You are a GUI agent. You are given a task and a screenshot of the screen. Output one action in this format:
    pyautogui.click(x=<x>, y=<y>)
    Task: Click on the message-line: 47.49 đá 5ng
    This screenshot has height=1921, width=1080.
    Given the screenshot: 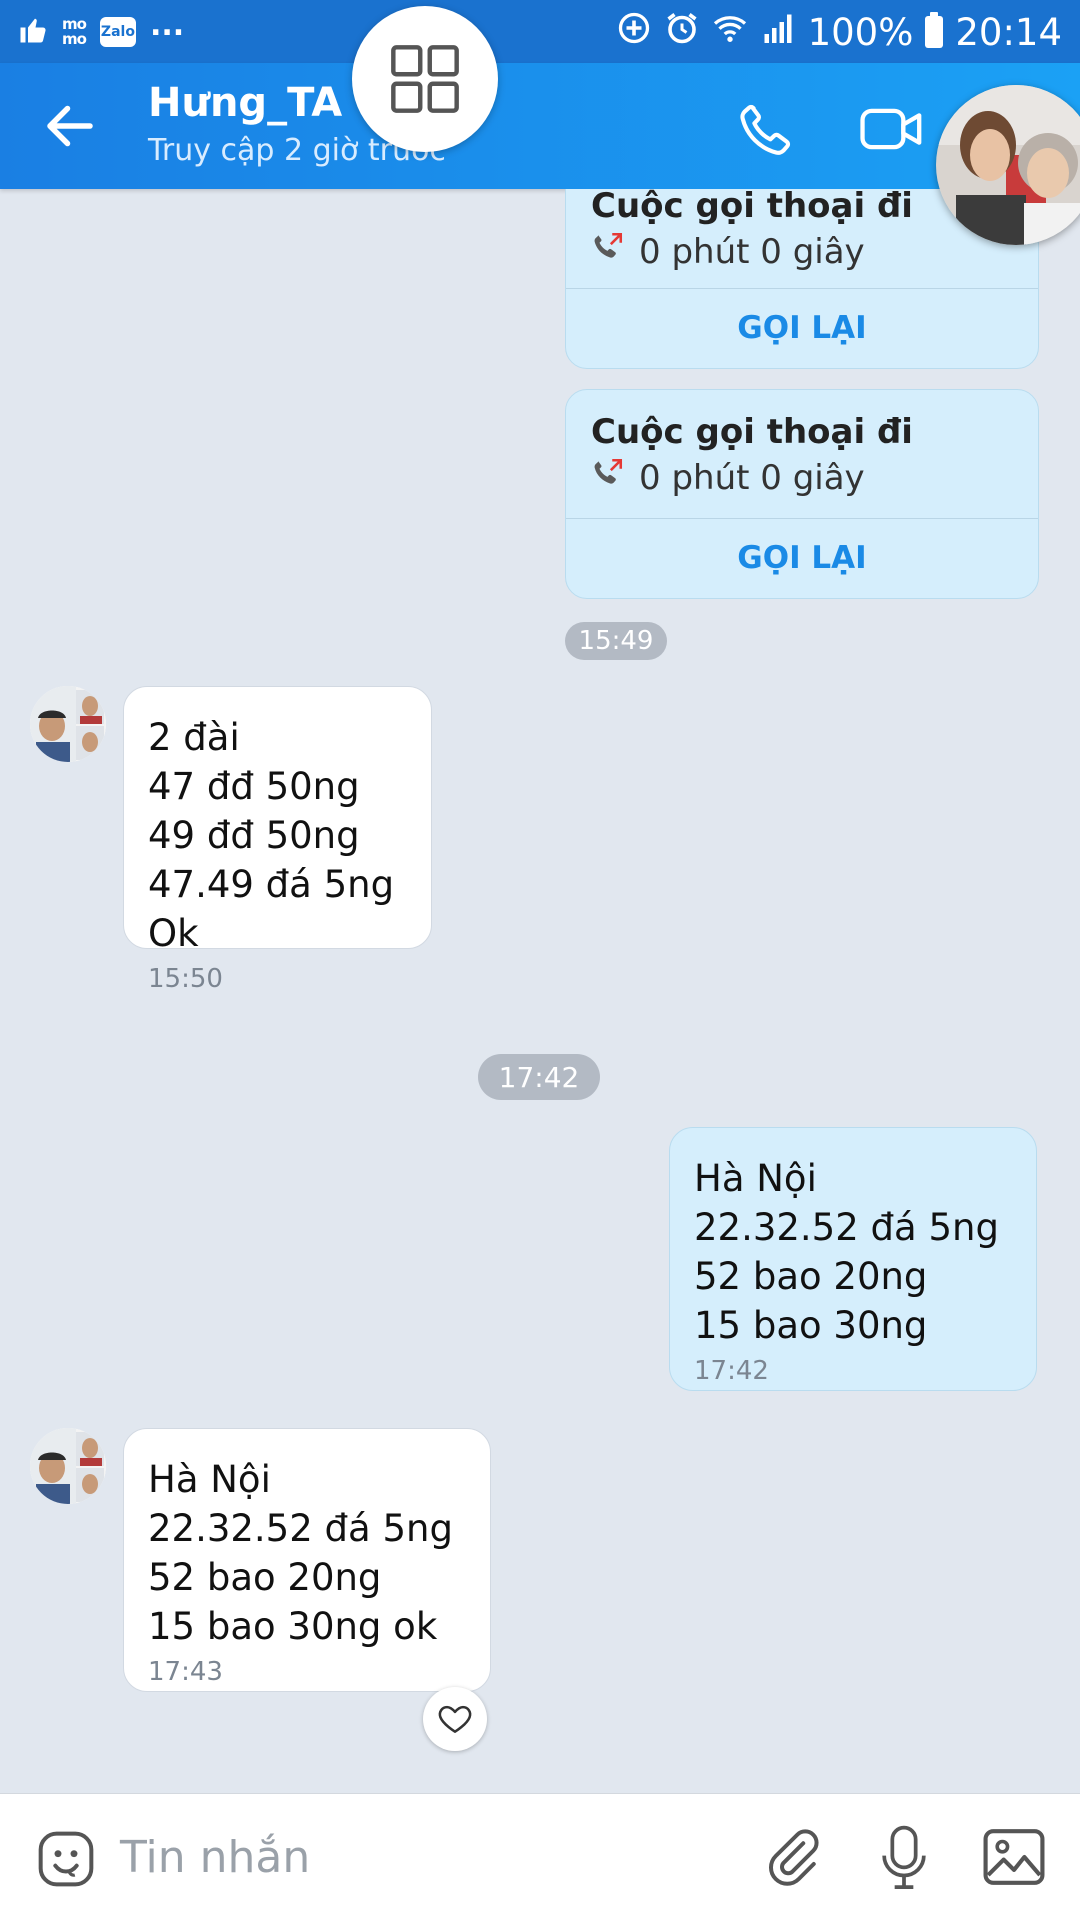 What is the action you would take?
    pyautogui.click(x=271, y=884)
    